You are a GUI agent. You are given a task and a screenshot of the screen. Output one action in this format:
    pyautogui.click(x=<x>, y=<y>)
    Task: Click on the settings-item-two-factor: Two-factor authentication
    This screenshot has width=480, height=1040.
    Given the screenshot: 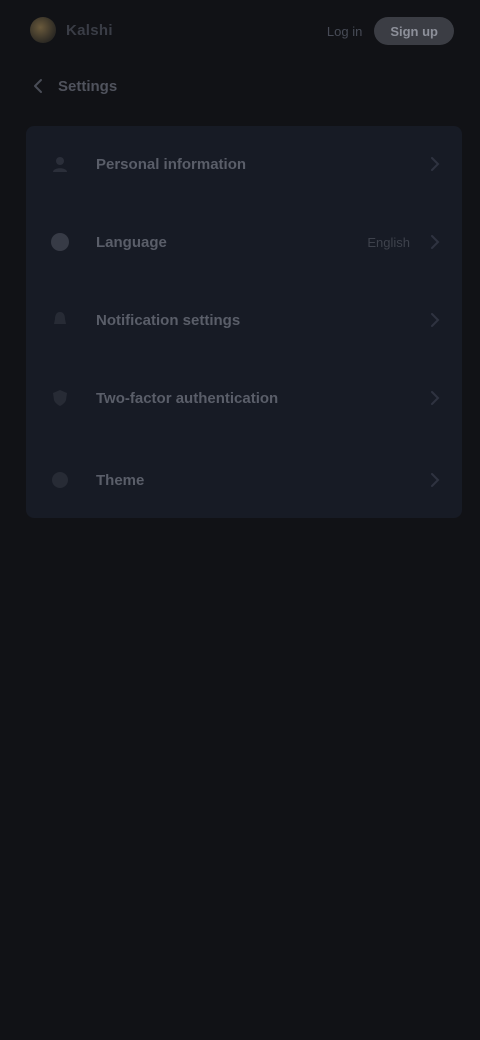 What is the action you would take?
    pyautogui.click(x=244, y=398)
    